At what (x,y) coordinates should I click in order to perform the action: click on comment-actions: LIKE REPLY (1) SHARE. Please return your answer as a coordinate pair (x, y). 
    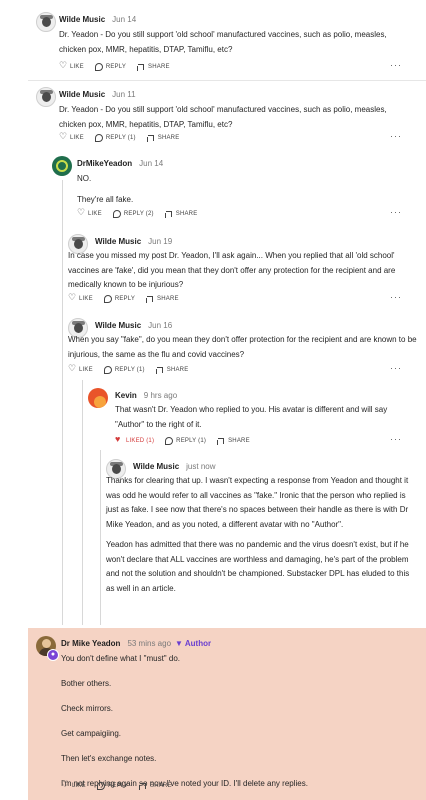
    Looking at the image, I should click on (124, 137).